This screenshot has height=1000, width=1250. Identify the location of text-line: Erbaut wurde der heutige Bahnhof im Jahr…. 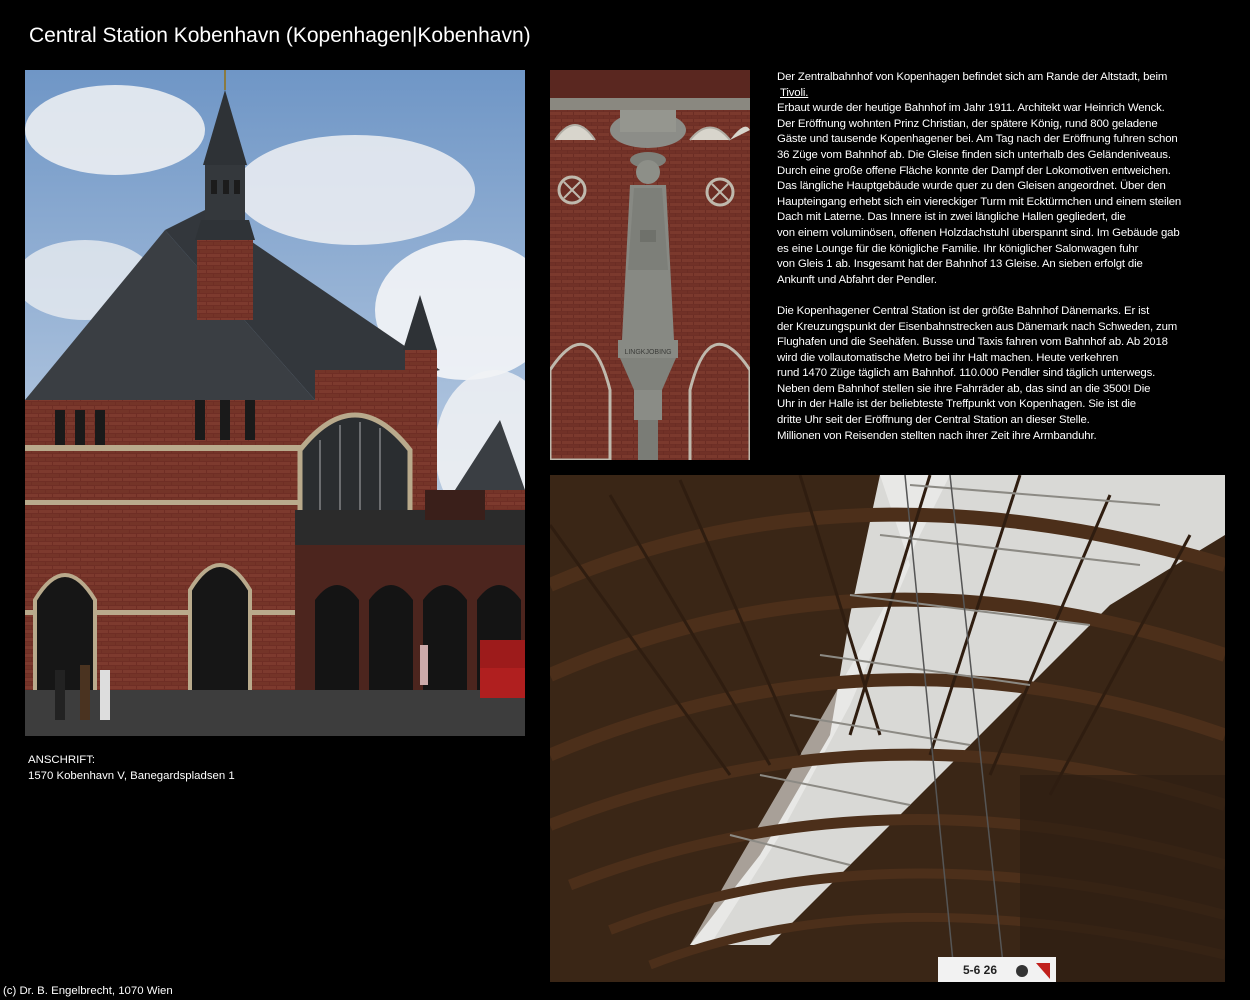
(971, 108).